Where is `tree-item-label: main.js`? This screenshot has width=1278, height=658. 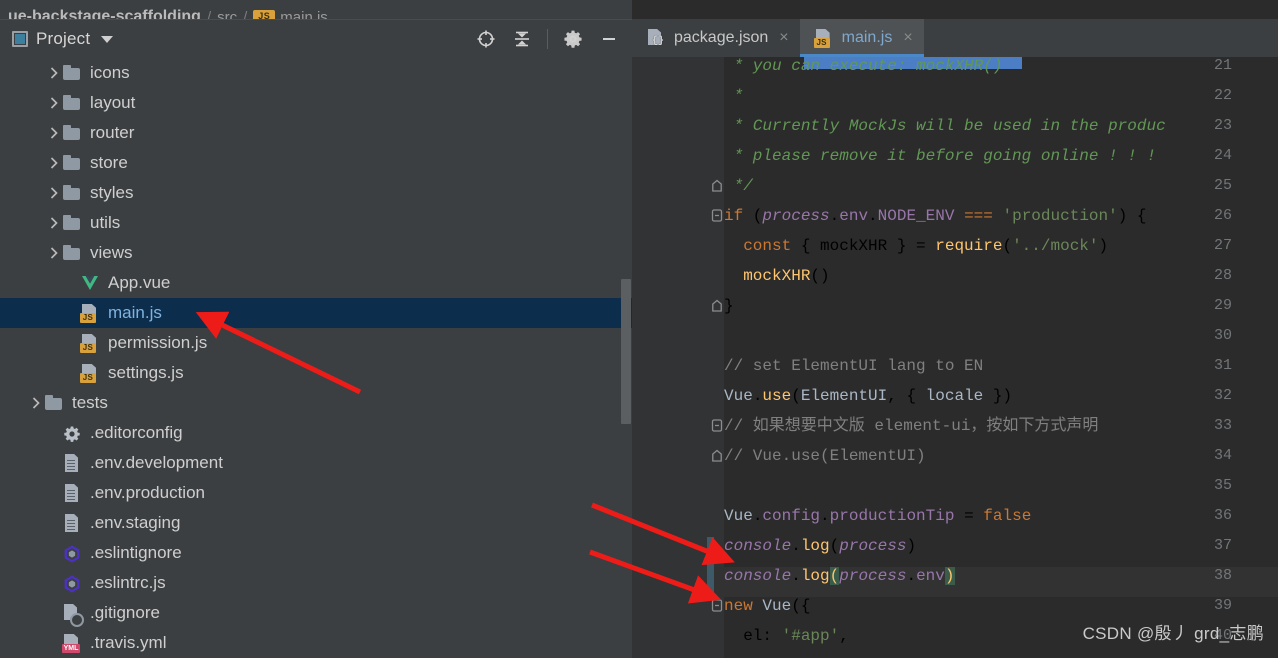 tree-item-label: main.js is located at coordinates (135, 312).